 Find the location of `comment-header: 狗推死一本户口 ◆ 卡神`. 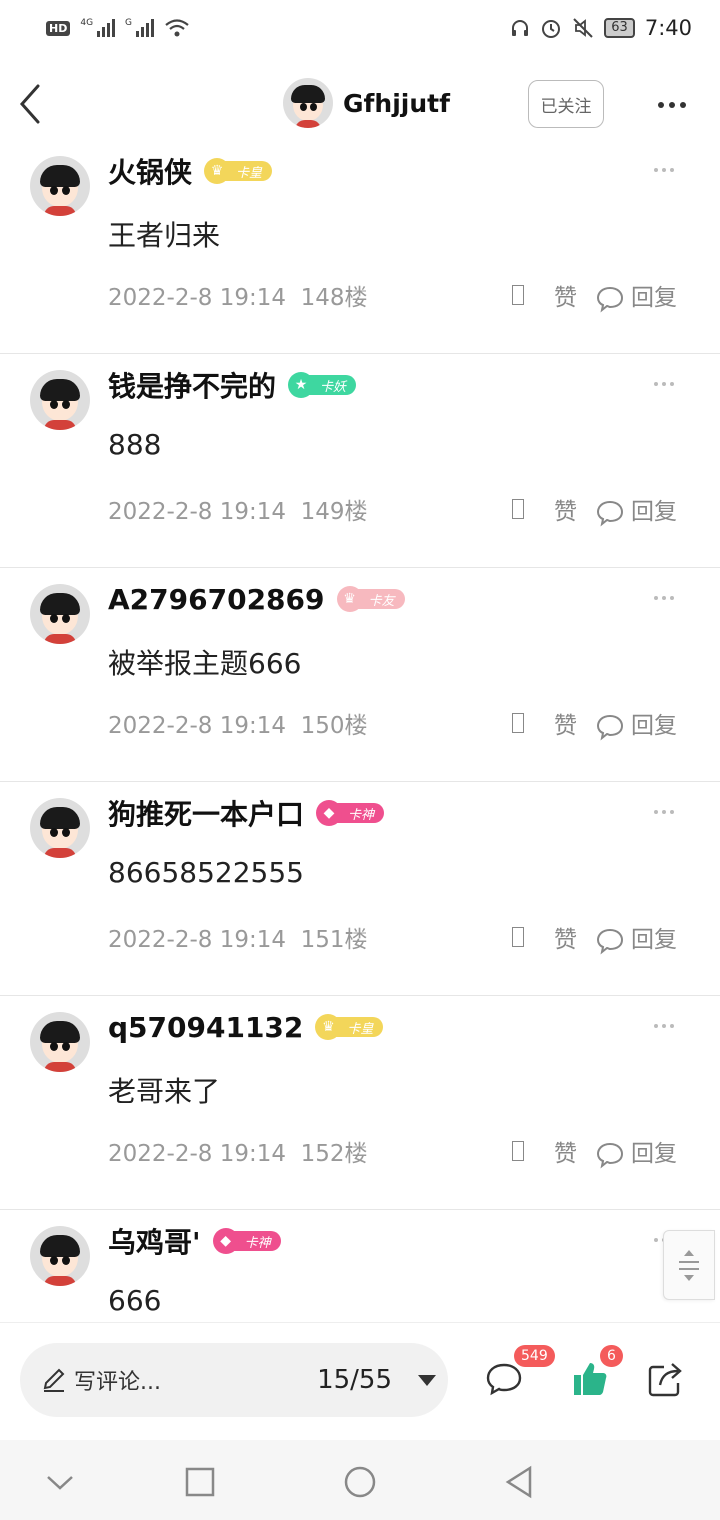

comment-header: 狗推死一本户口 ◆ 卡神 is located at coordinates (246, 813).